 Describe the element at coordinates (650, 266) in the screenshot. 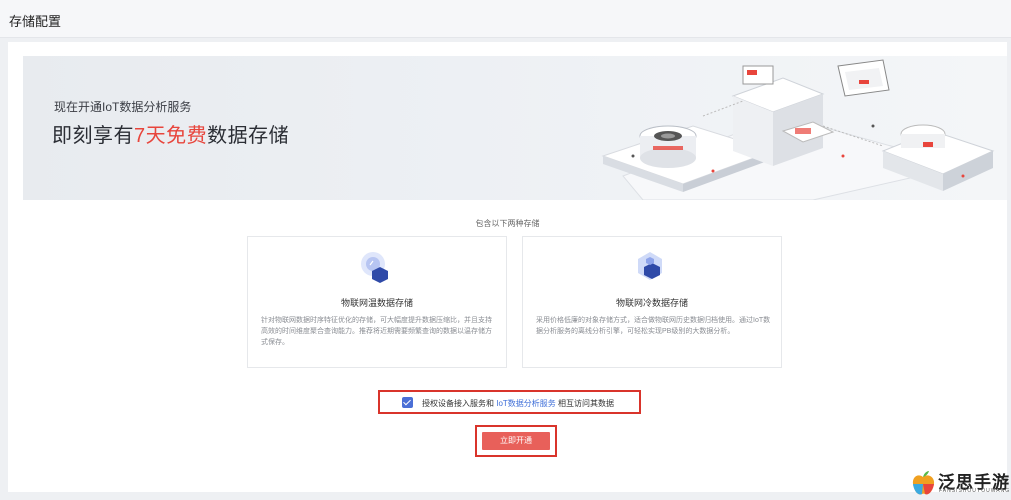

I see `cold-storage-icon` at that location.